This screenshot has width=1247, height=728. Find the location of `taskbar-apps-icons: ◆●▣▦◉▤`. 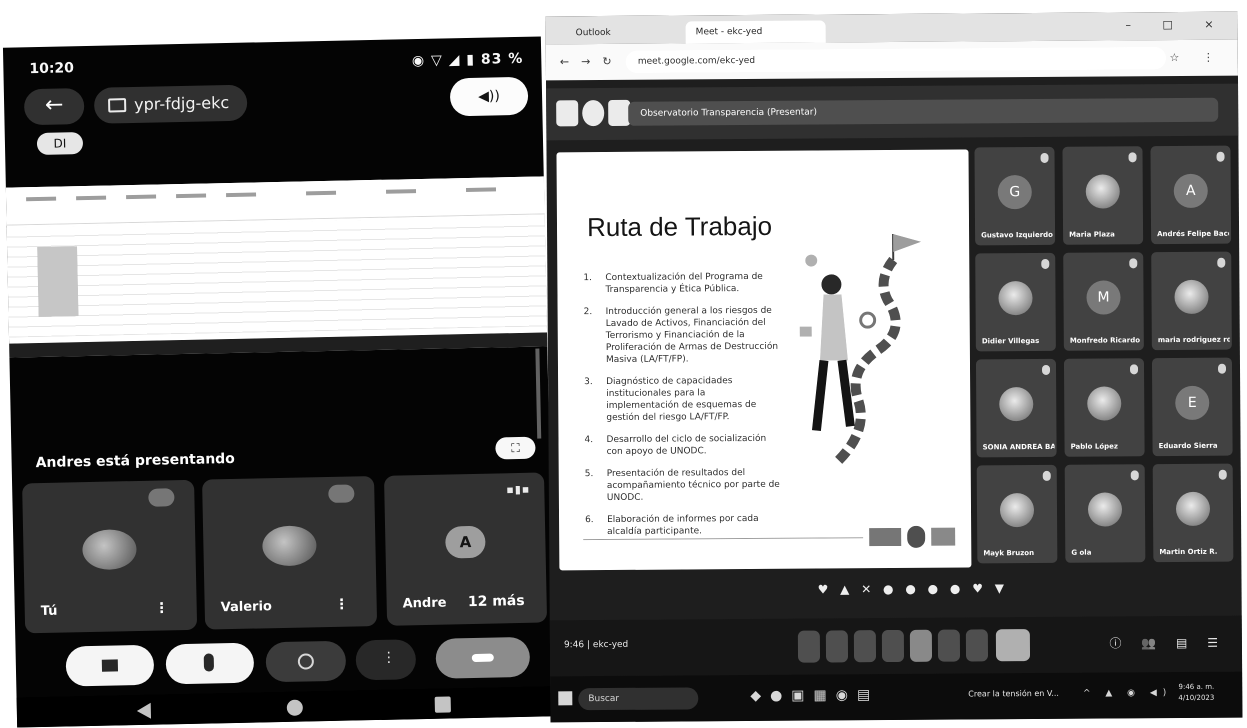

taskbar-apps-icons: ◆●▣▦◉▤ is located at coordinates (814, 695).